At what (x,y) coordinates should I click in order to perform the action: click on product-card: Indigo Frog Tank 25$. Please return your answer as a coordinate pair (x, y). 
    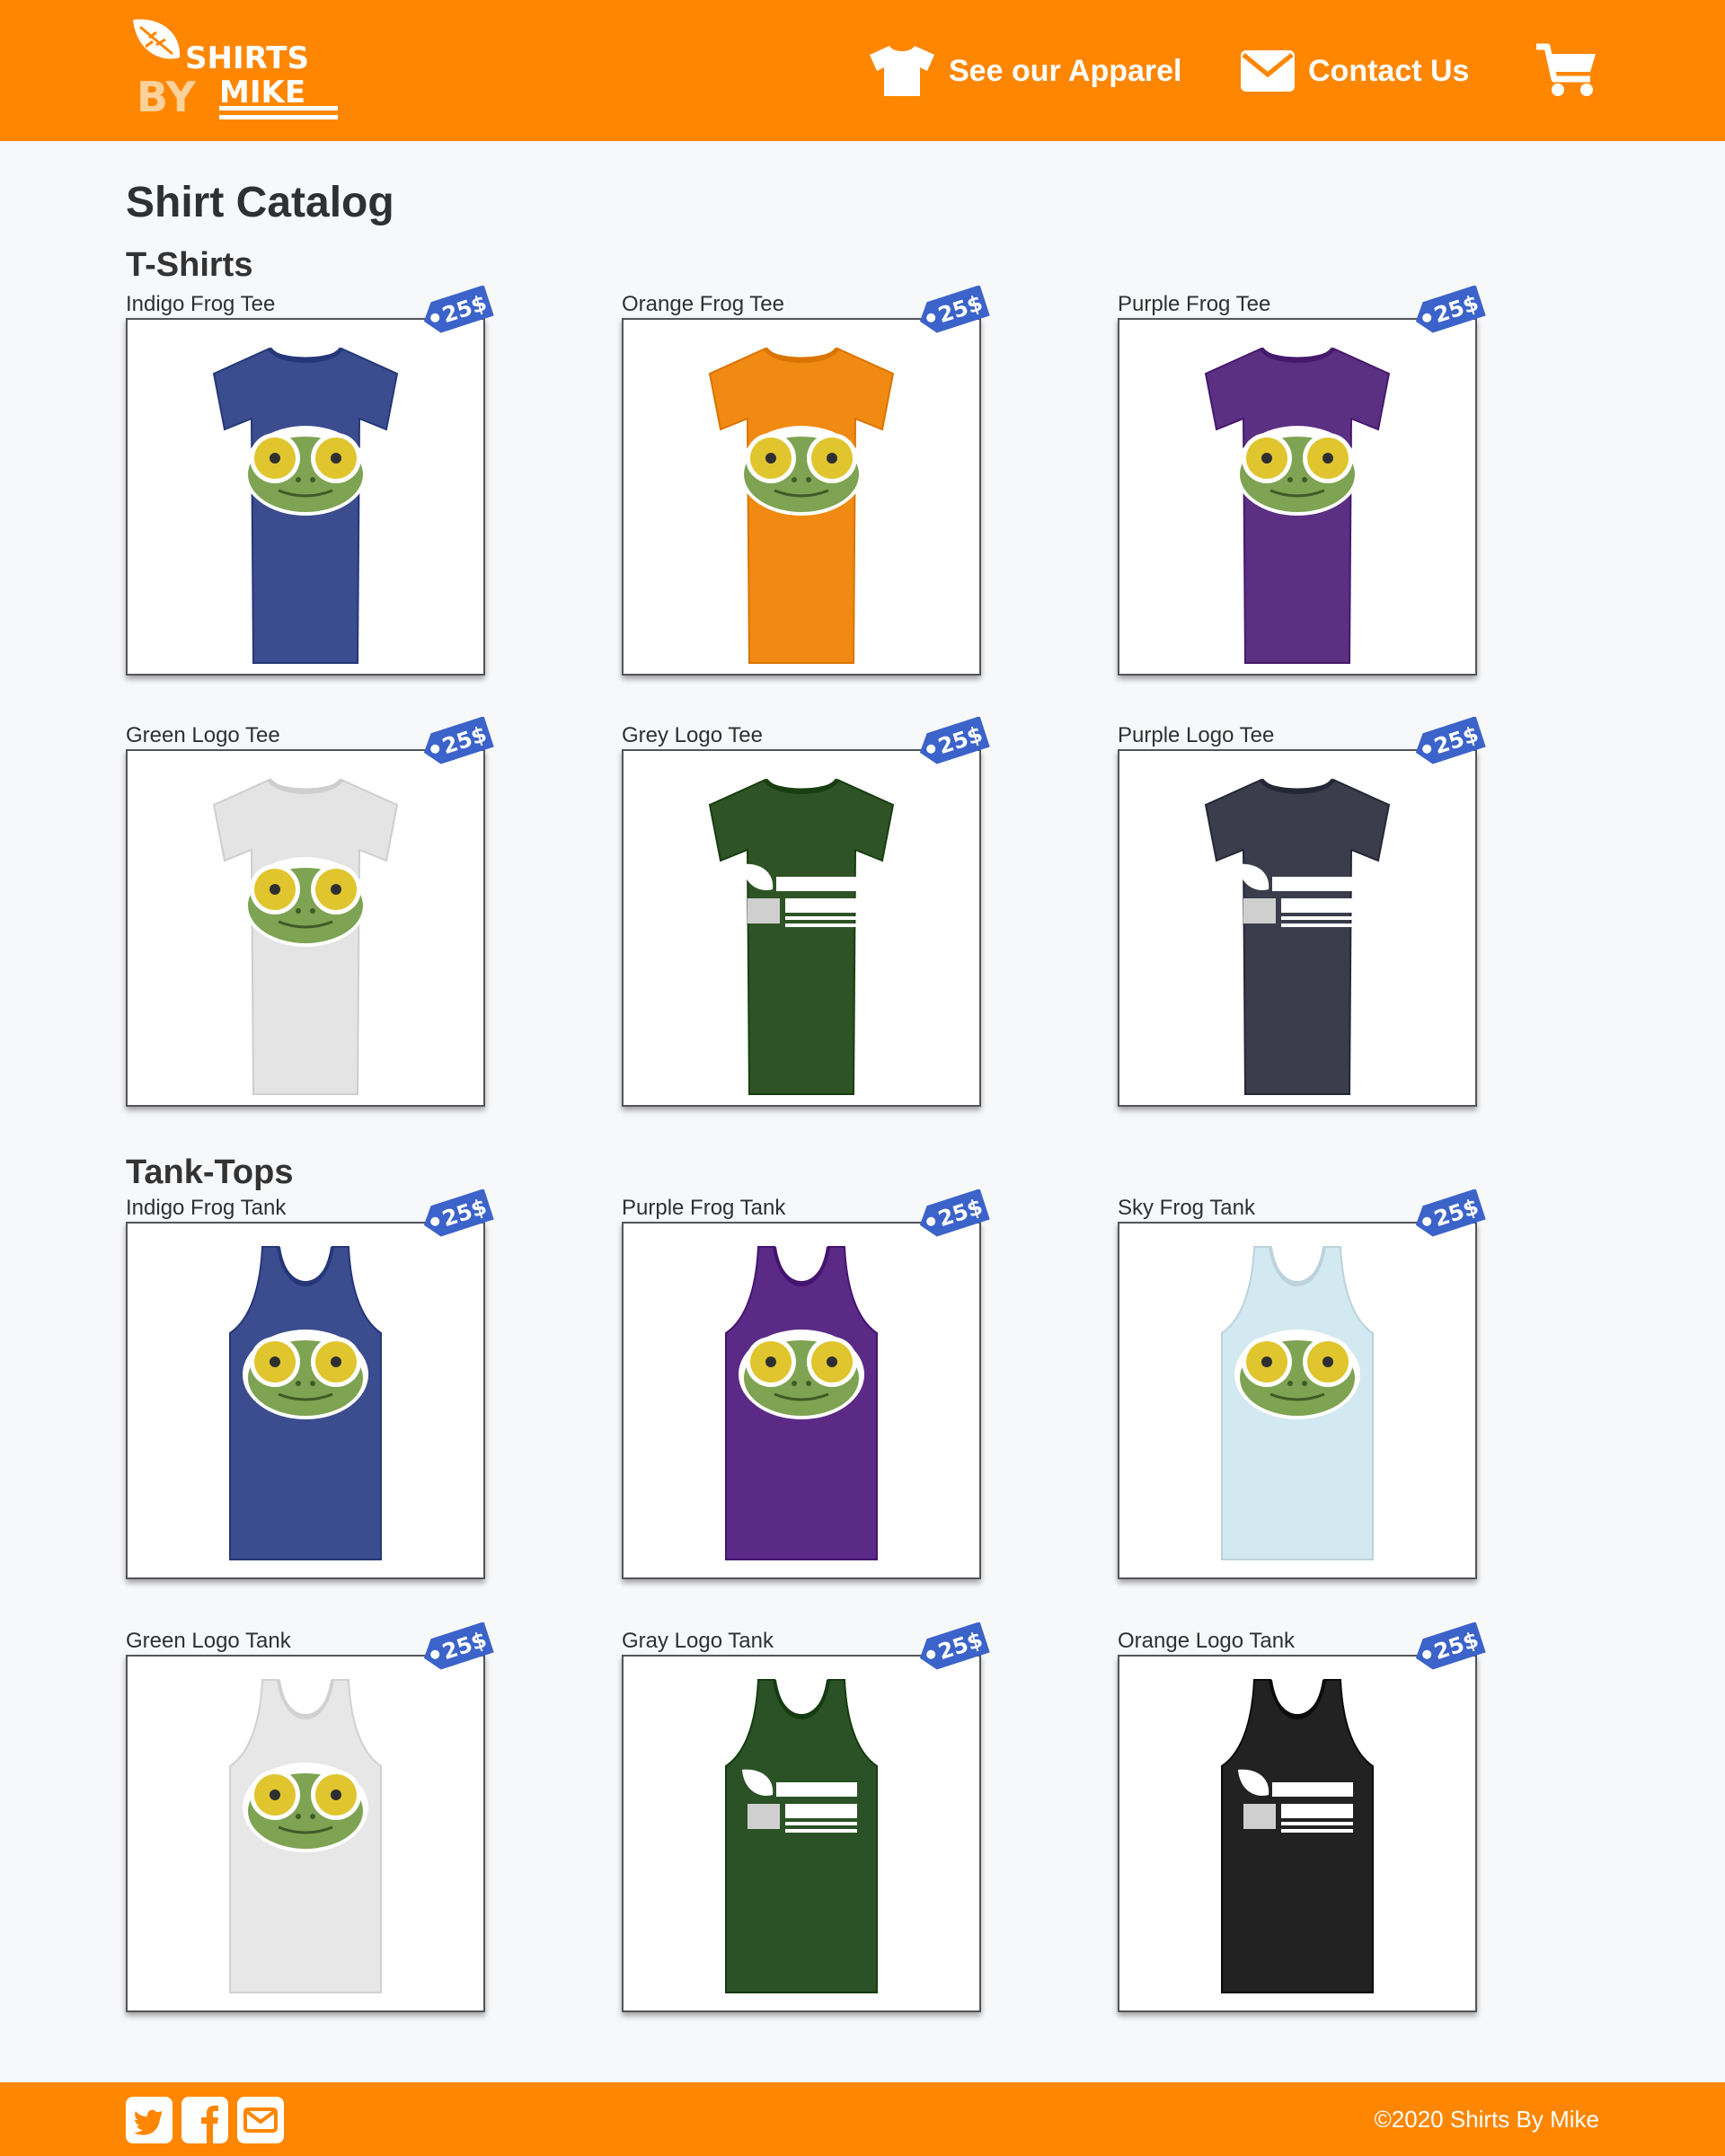
    Looking at the image, I should click on (310, 1384).